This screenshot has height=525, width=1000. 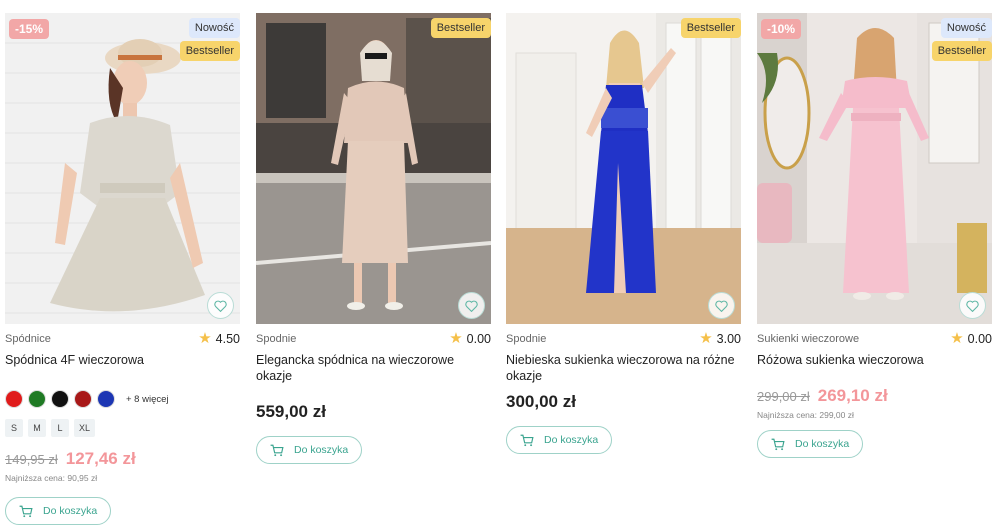 What do you see at coordinates (783, 396) in the screenshot?
I see `old-price: 299,00 zł` at bounding box center [783, 396].